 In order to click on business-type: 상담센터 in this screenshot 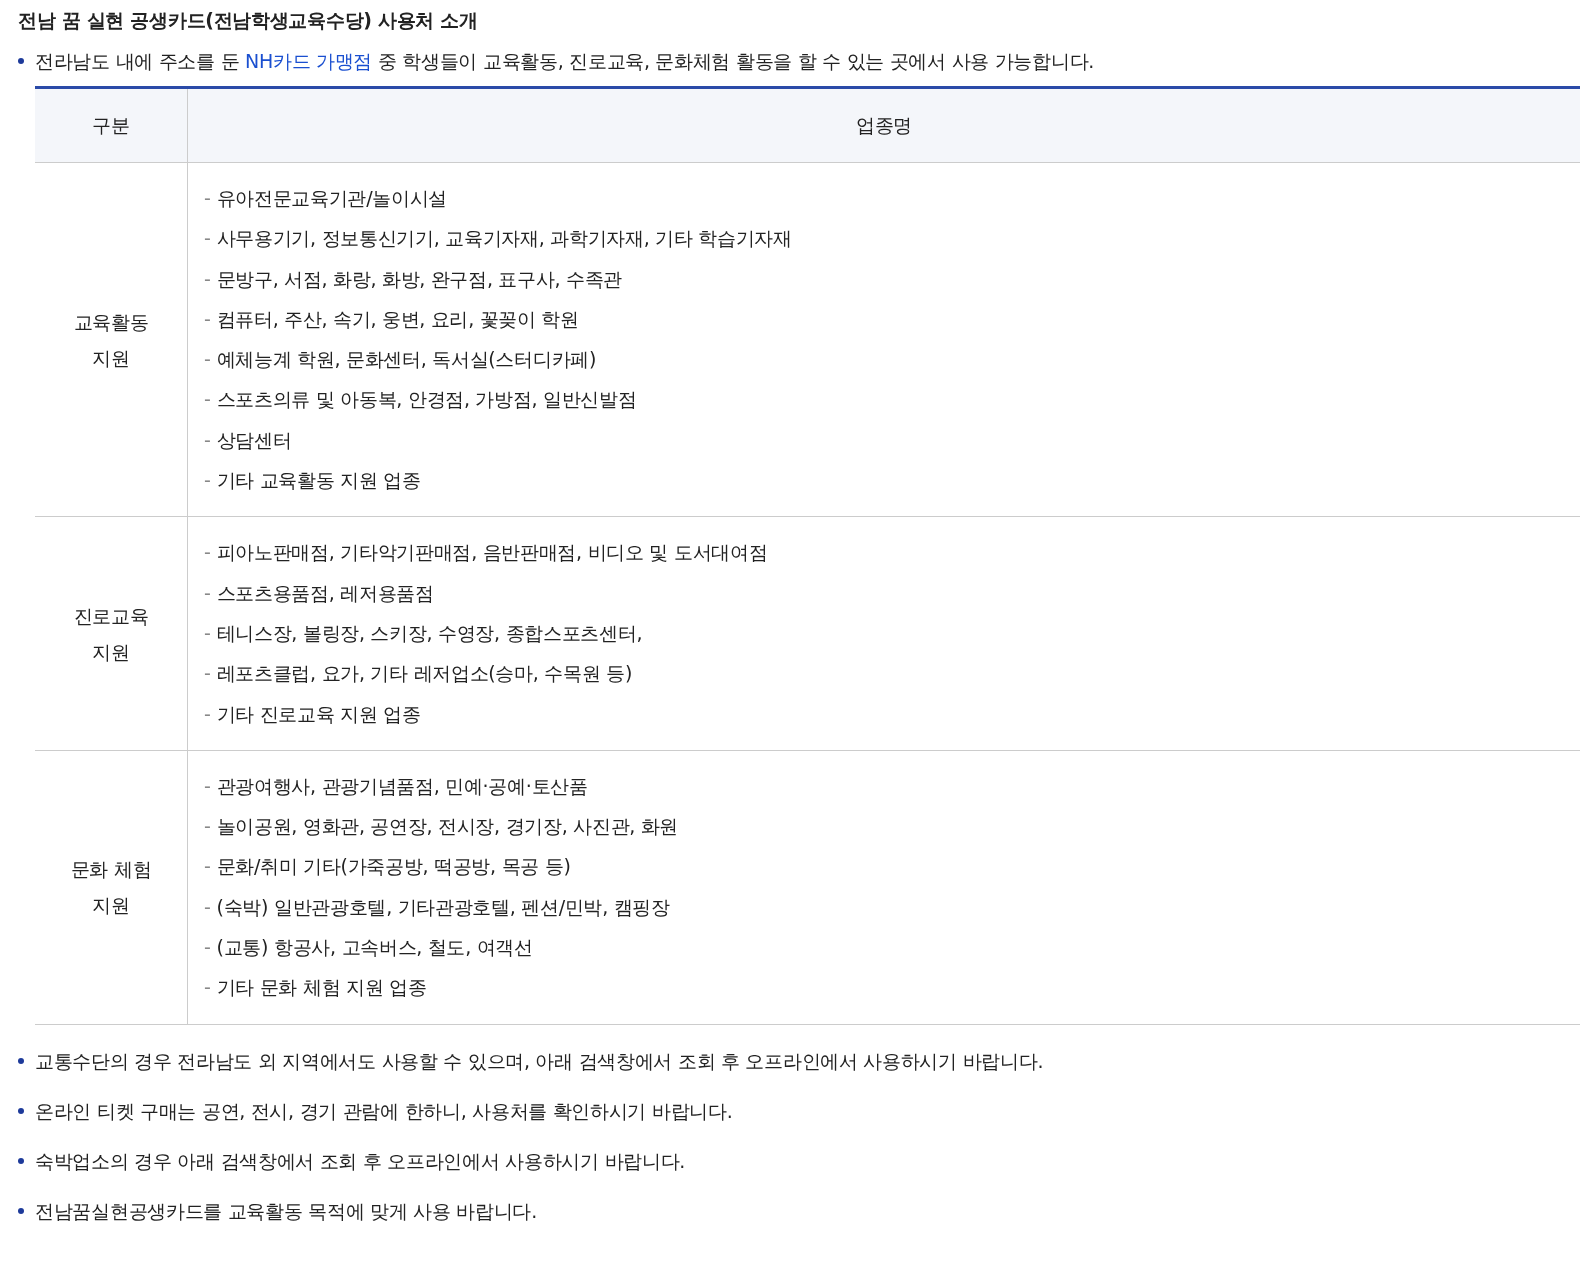, I will do `click(254, 439)`.